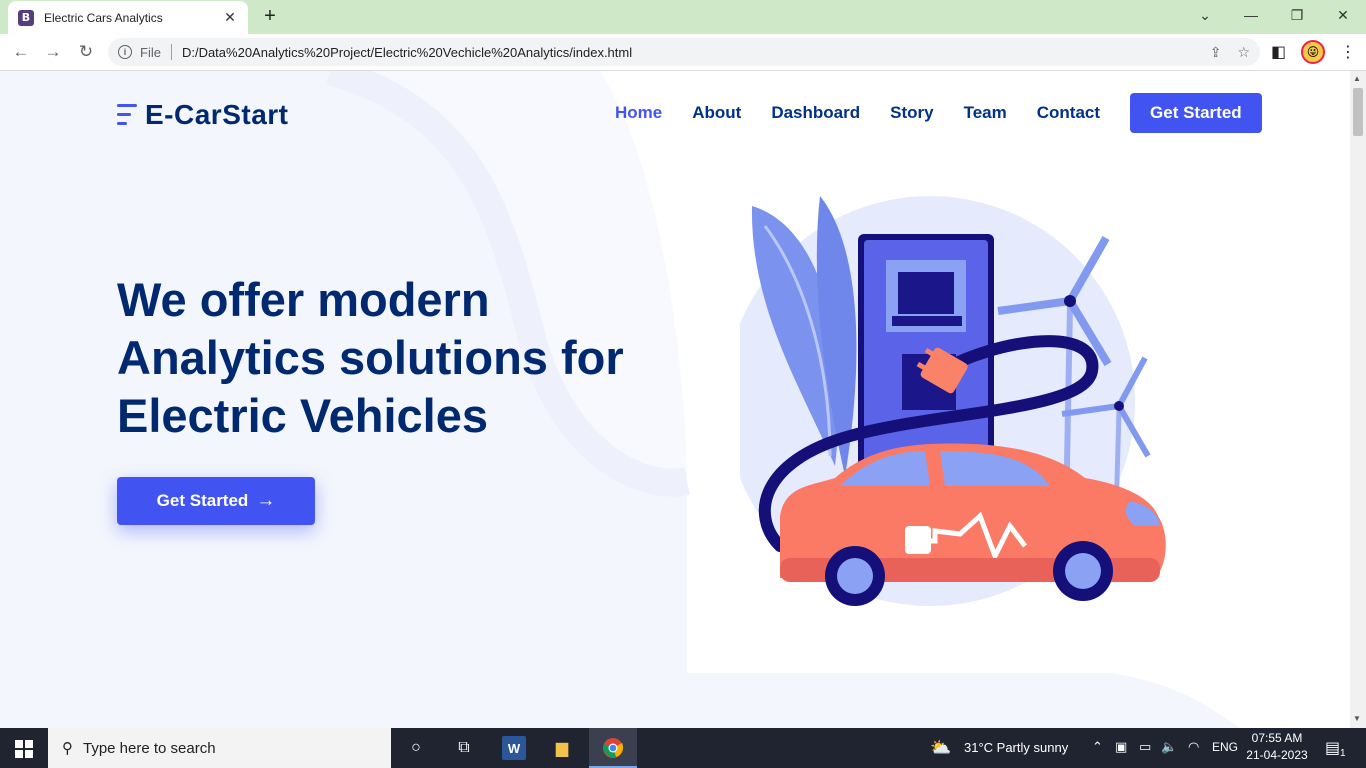 This screenshot has width=1366, height=768. What do you see at coordinates (464, 748) in the screenshot?
I see `task-view-icon: ⧉` at bounding box center [464, 748].